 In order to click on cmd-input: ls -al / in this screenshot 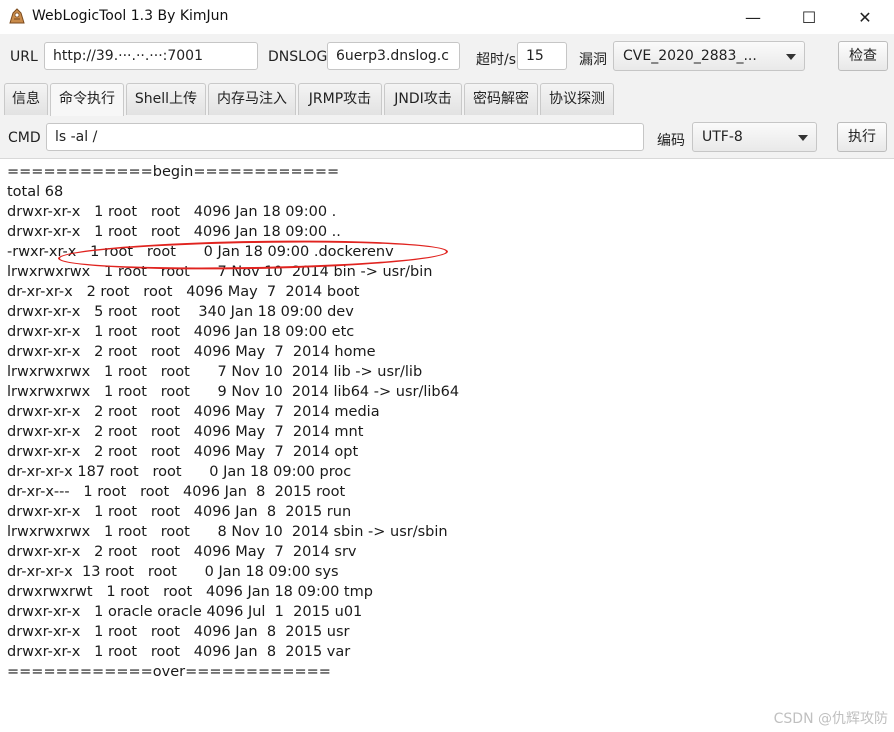, I will do `click(345, 137)`.